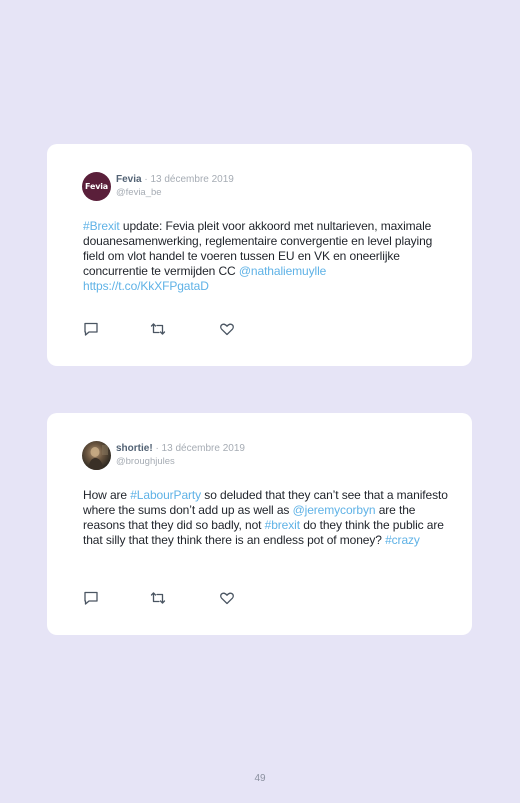  I want to click on tweet-header: Fevia · 13 décembre 2019 @fevia_be, so click(175, 186).